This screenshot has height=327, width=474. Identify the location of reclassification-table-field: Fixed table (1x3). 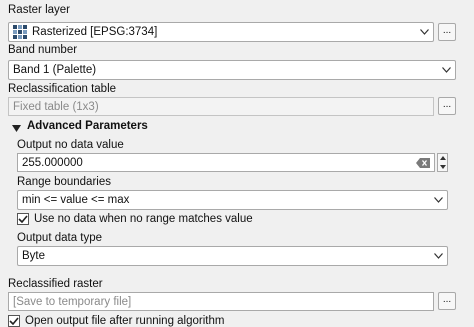
(221, 106).